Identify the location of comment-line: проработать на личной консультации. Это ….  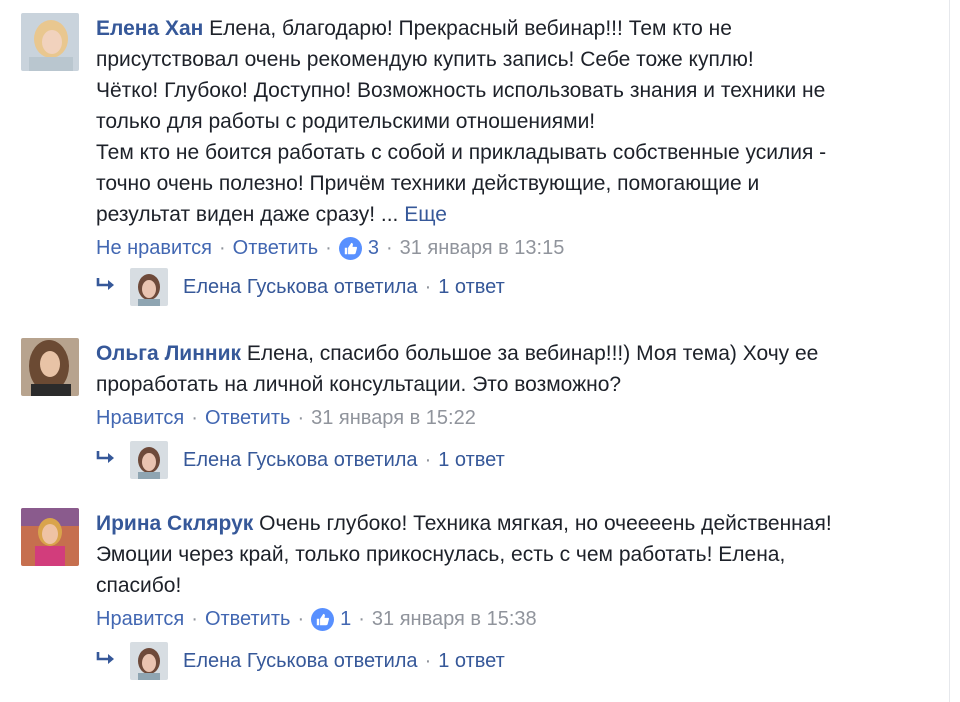
(359, 384).